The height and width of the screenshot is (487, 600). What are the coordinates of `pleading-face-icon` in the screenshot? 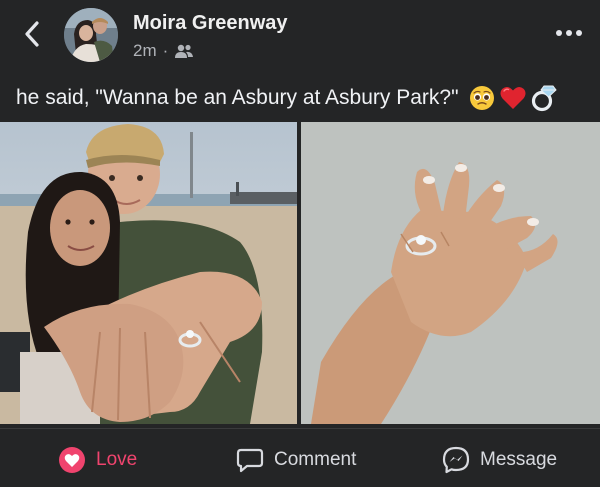 It's located at (481, 98).